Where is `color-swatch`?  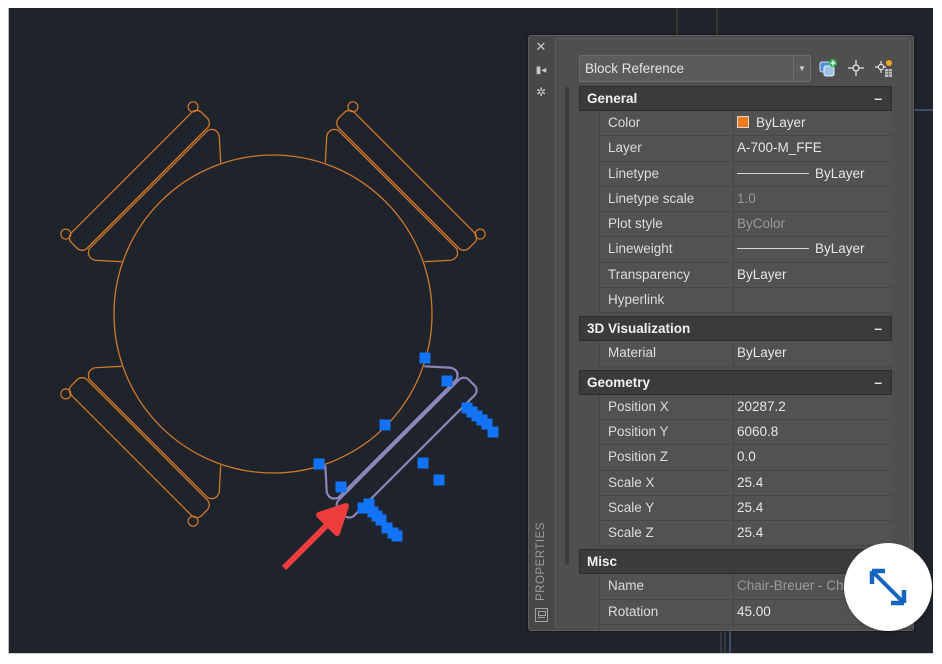
color-swatch is located at coordinates (743, 122).